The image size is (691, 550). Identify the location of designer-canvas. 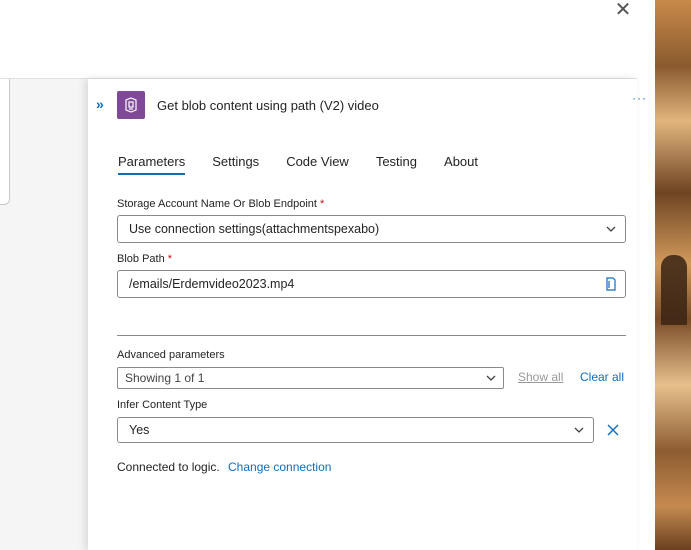
(44, 314).